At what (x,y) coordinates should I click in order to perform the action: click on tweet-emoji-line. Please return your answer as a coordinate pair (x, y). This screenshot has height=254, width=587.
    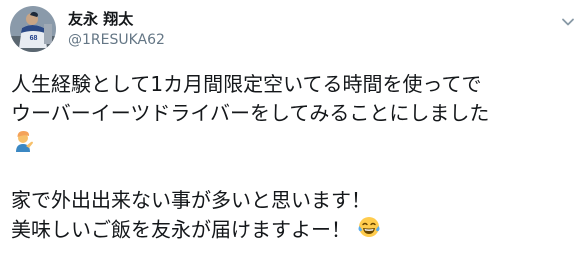
    Looking at the image, I should click on (296, 142).